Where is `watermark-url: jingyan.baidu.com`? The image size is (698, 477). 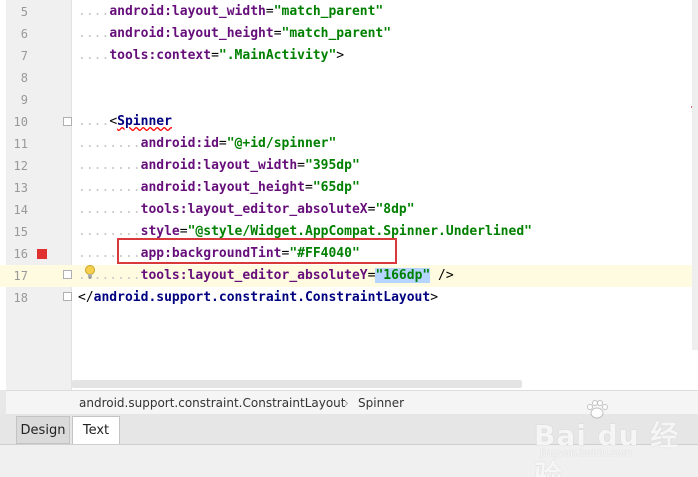 watermark-url: jingyan.baidu.com is located at coordinates (586, 453).